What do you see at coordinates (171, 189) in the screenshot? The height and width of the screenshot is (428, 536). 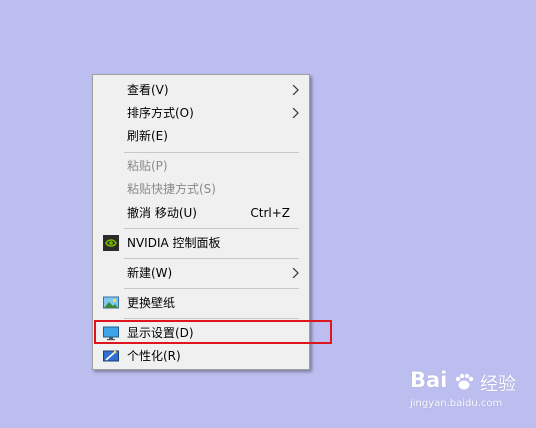 I see `menu-item-label: 粘贴快捷方式(S)` at bounding box center [171, 189].